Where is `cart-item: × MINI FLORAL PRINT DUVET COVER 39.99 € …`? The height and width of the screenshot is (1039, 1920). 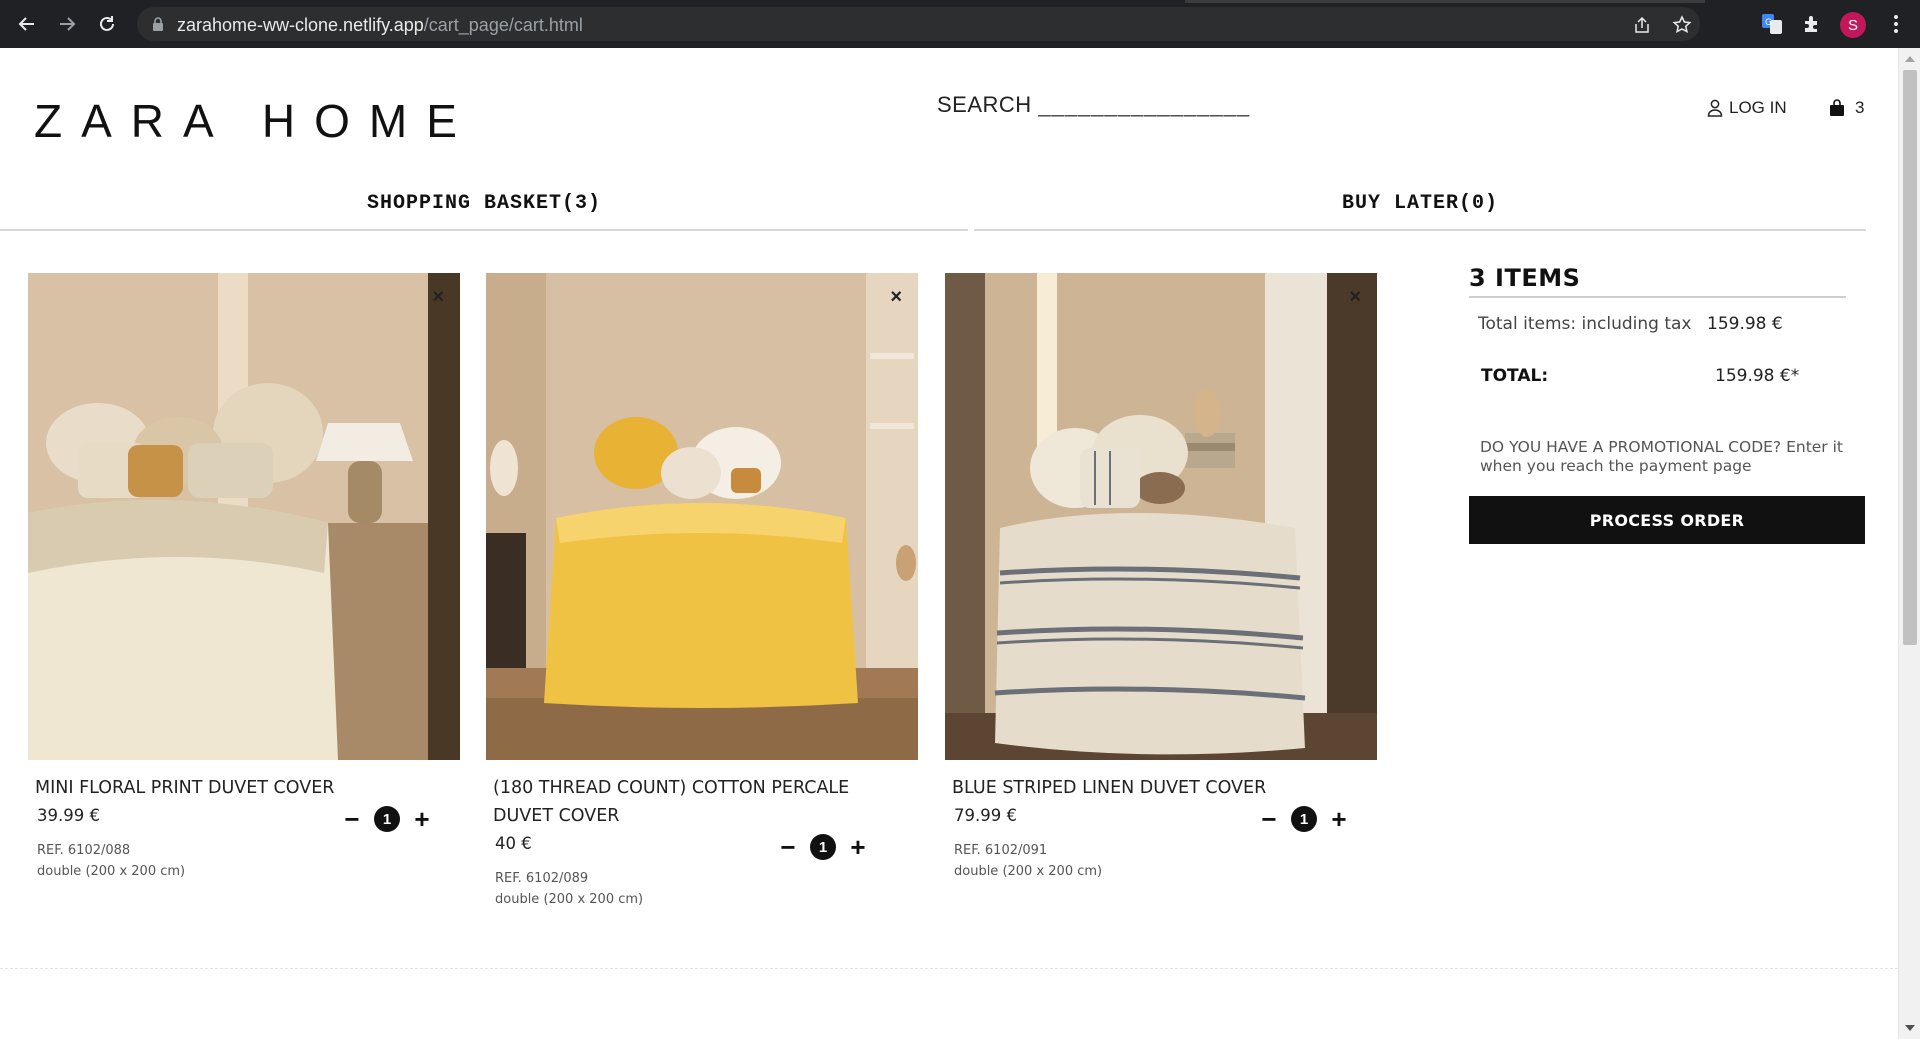
cart-item: × MINI FLORAL PRINT DUVET COVER 39.99 € … is located at coordinates (244, 577).